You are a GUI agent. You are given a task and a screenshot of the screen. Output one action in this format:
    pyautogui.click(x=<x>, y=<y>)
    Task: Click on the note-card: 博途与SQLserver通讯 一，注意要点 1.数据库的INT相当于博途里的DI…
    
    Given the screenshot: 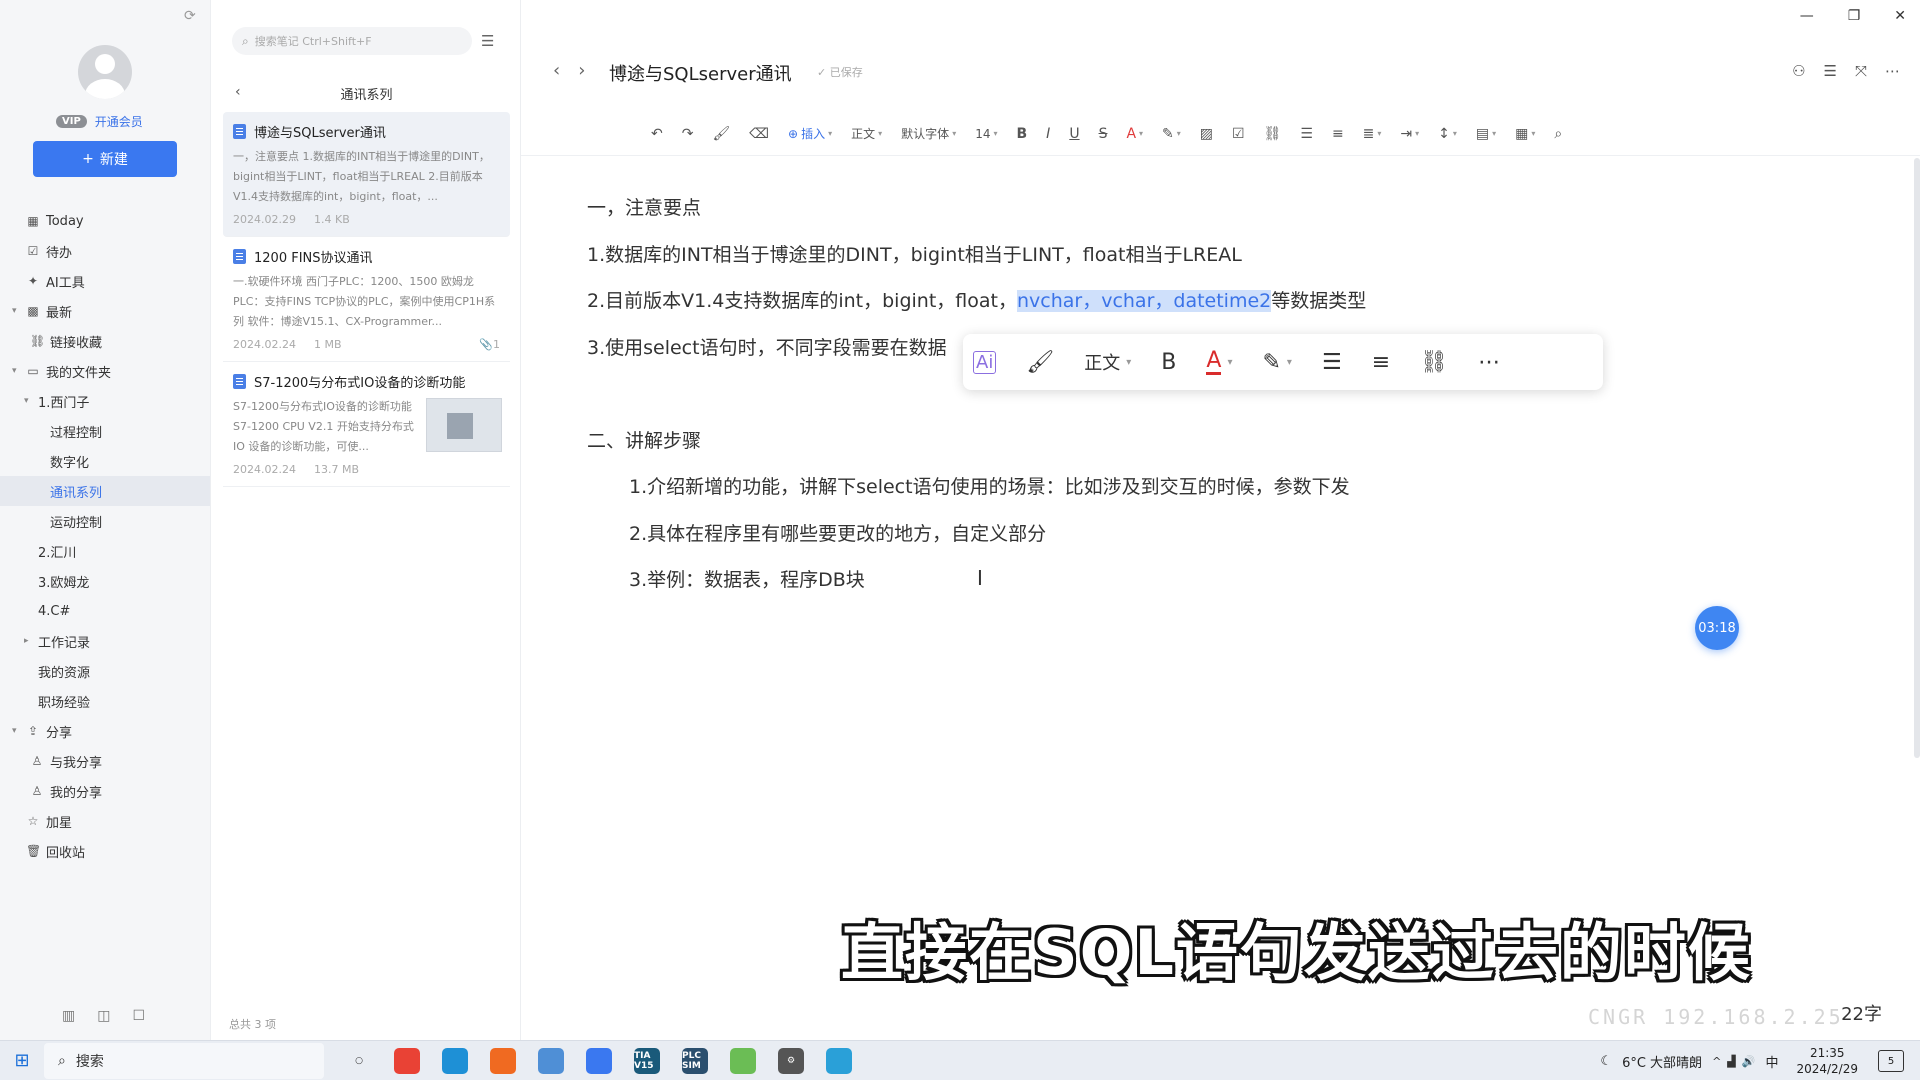 What is the action you would take?
    pyautogui.click(x=366, y=174)
    